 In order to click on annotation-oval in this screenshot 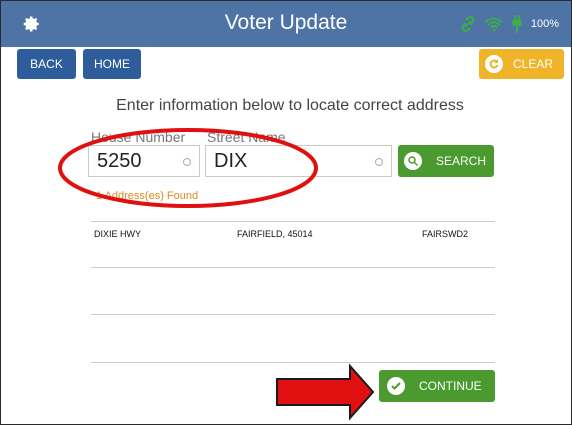, I will do `click(188, 168)`.